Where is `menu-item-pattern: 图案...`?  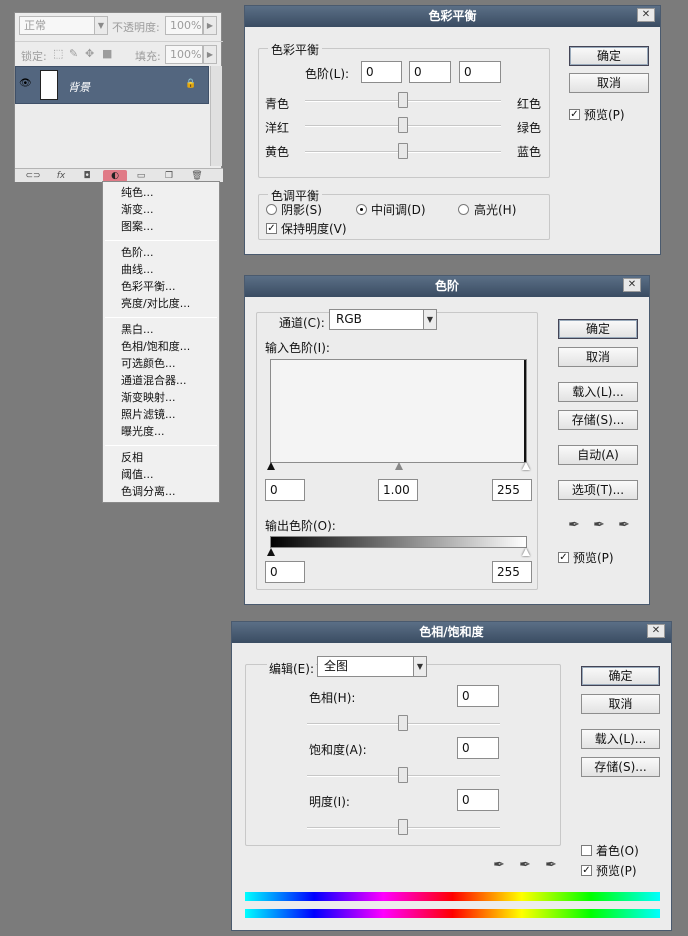 menu-item-pattern: 图案... is located at coordinates (137, 227).